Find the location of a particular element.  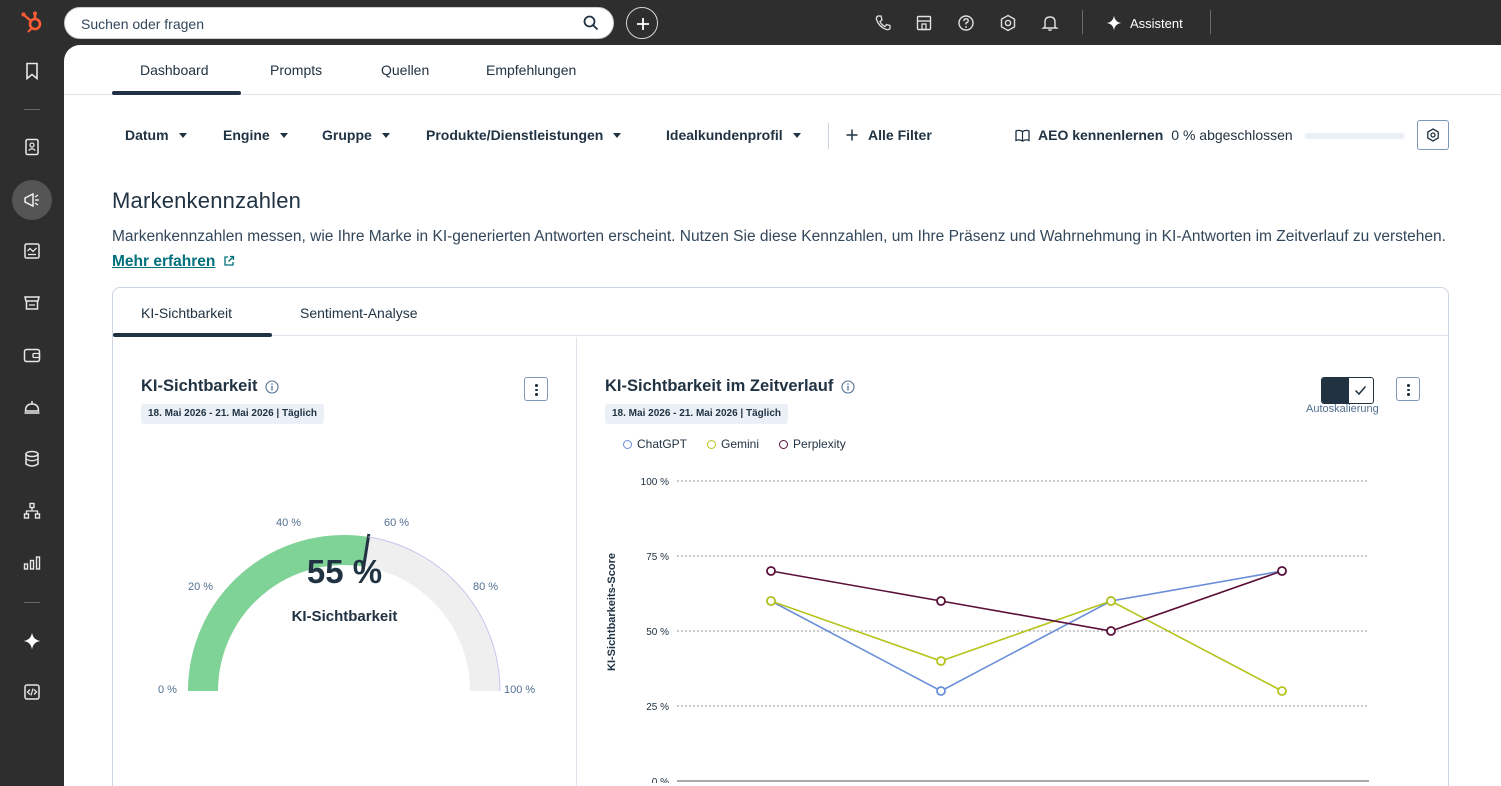

plus-icon is located at coordinates (643, 24).